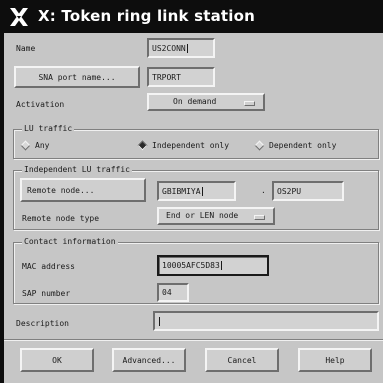  I want to click on description-label: Description, so click(42, 323).